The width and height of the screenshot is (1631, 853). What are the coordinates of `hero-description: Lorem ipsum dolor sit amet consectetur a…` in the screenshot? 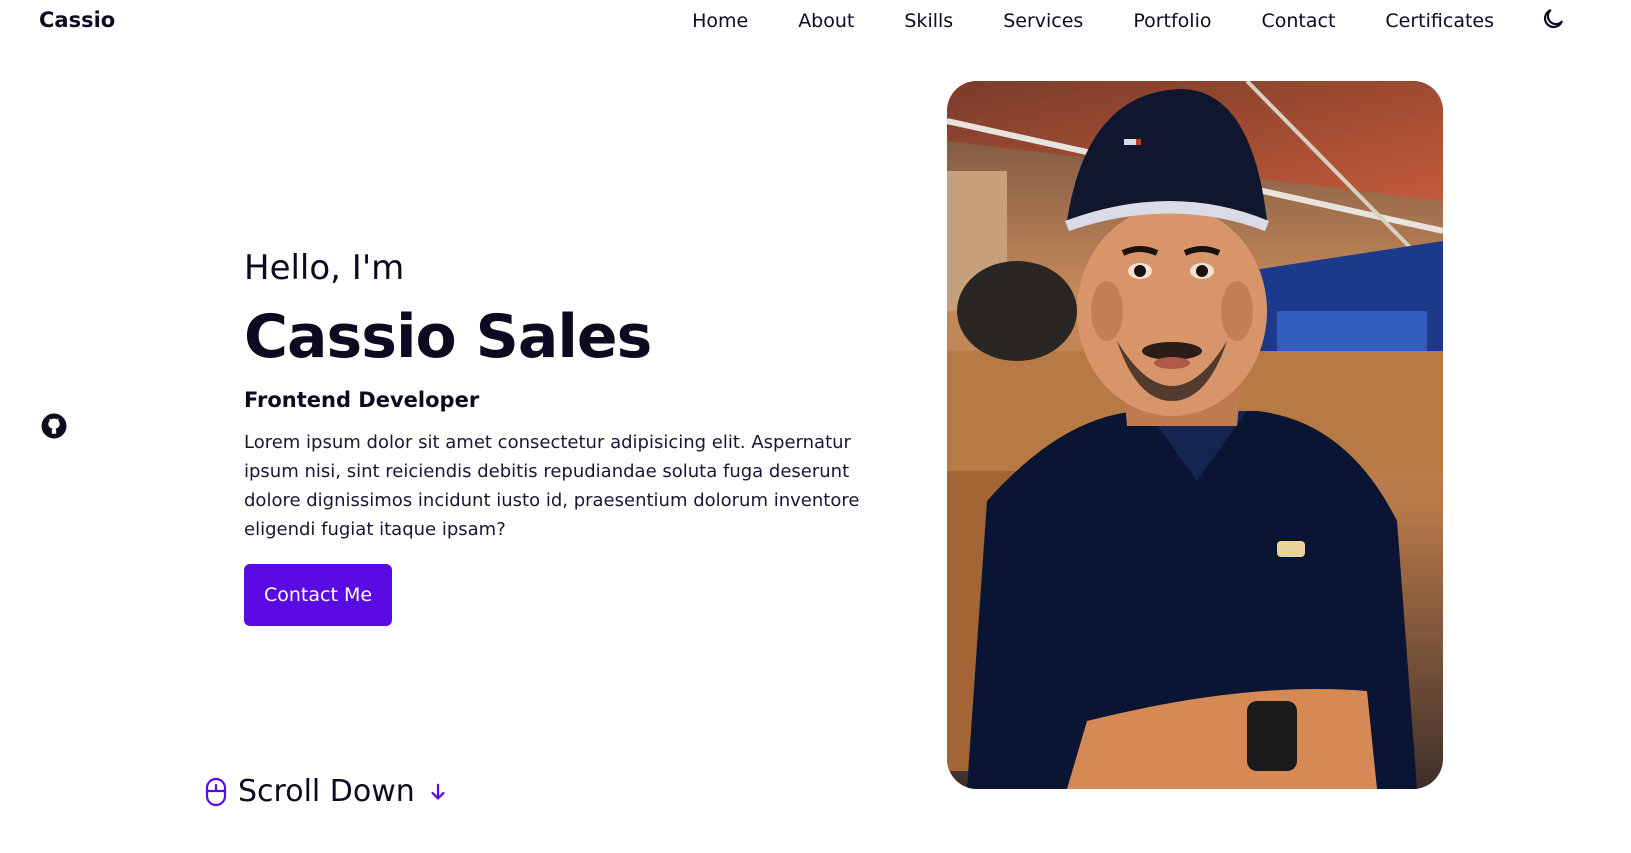 It's located at (552, 486).